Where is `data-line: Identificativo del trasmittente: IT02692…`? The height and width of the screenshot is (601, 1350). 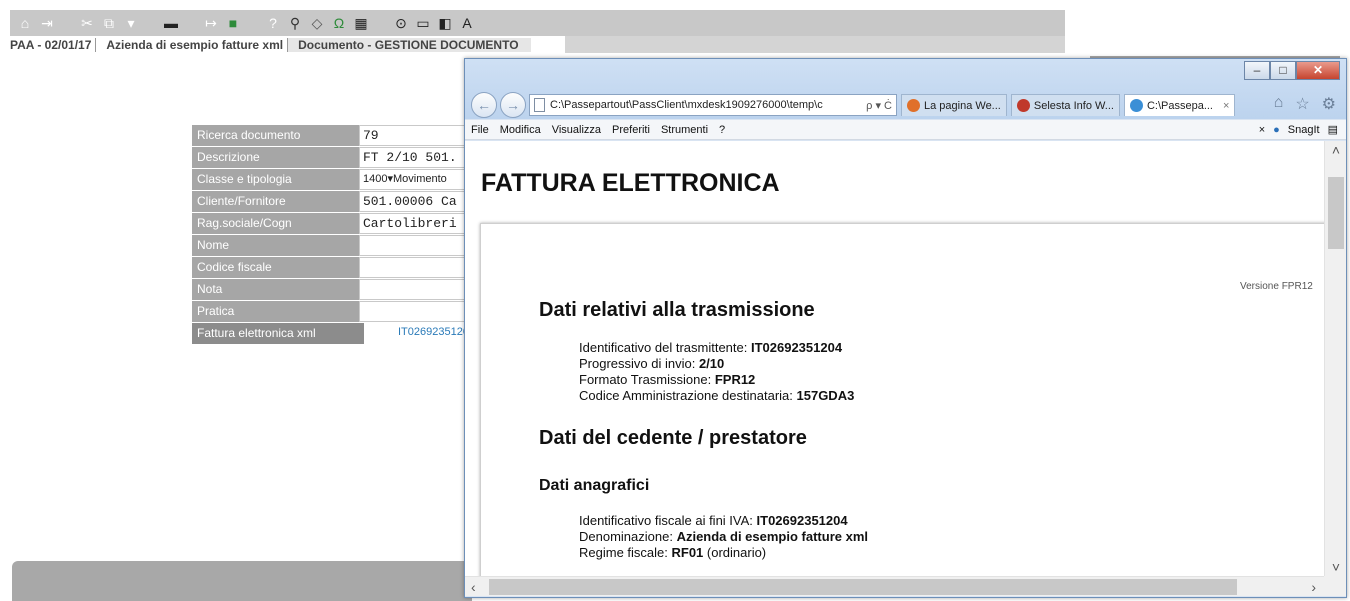
data-line: Identificativo del trasmittente: IT02692… is located at coordinates (710, 348).